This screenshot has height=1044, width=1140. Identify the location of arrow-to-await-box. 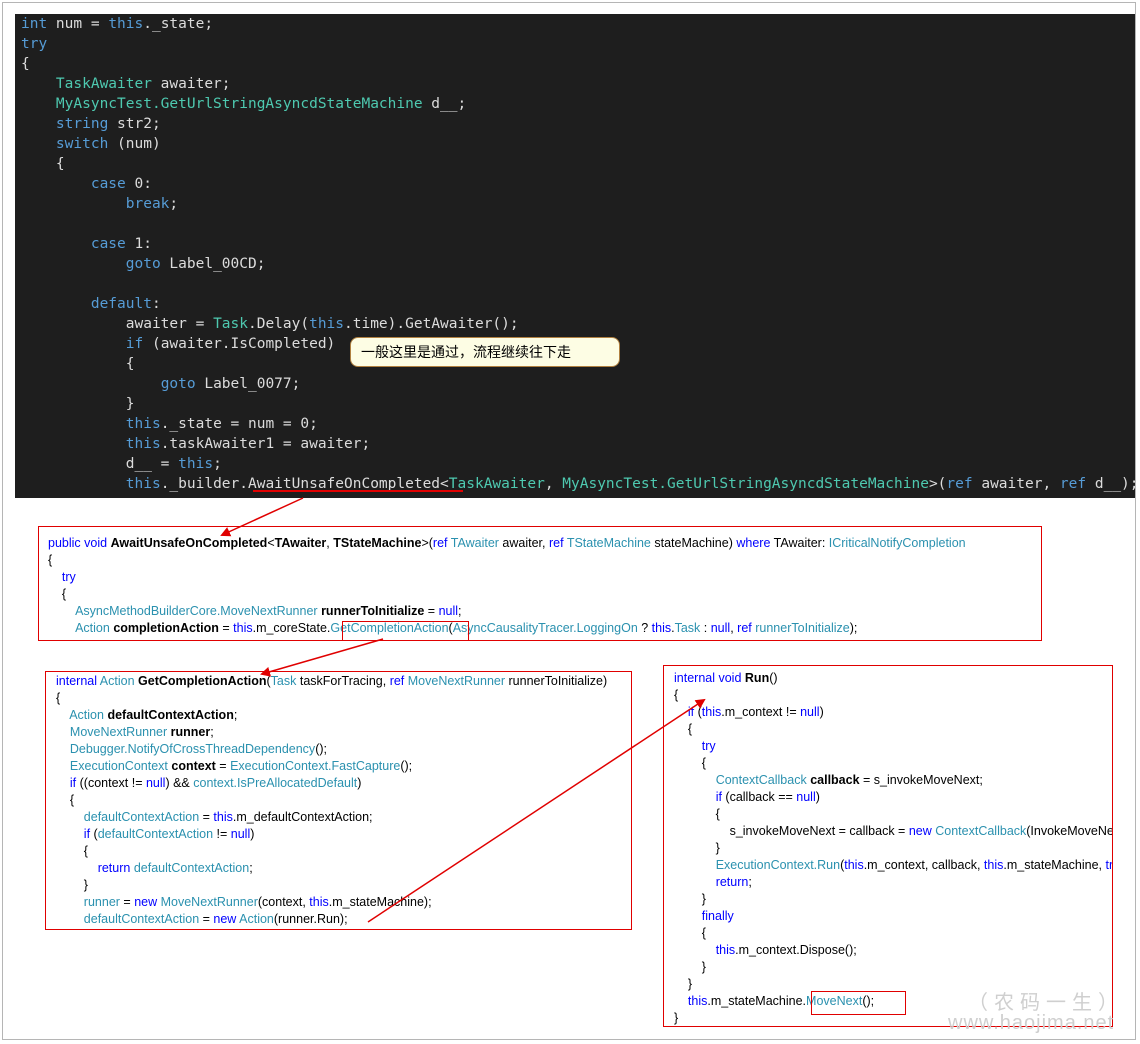
(262, 517).